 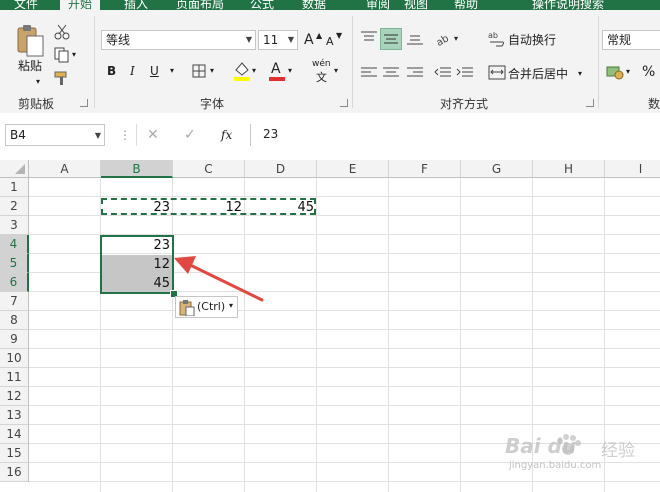 What do you see at coordinates (26, 5) in the screenshot?
I see `tab-file: 文件` at bounding box center [26, 5].